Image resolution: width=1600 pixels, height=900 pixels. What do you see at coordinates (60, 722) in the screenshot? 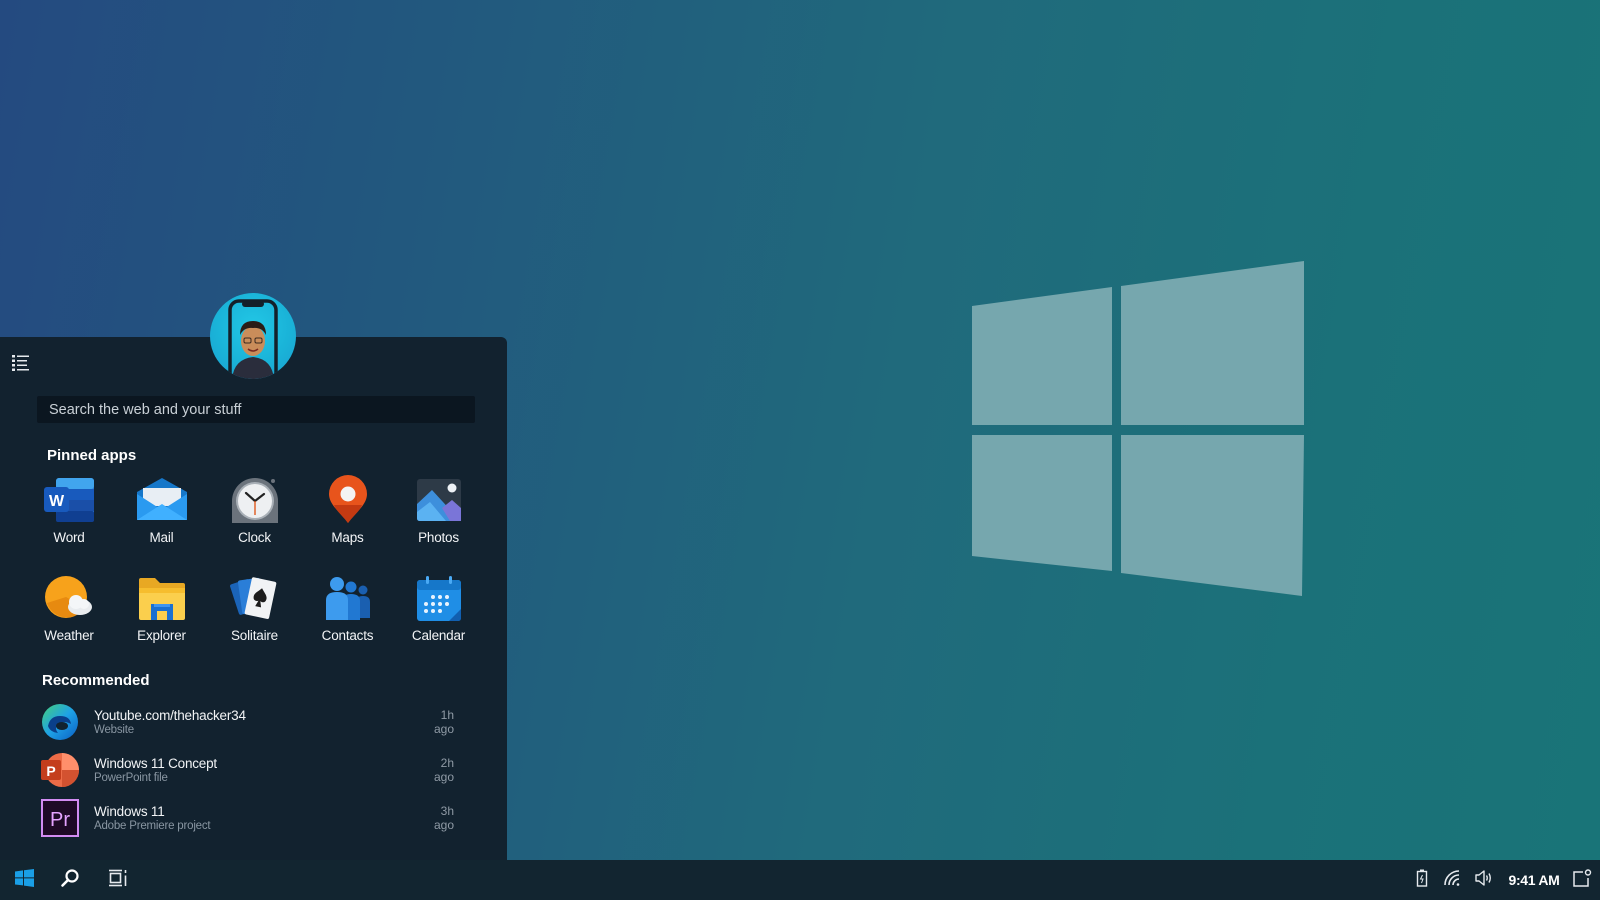
I see `edge-icon` at bounding box center [60, 722].